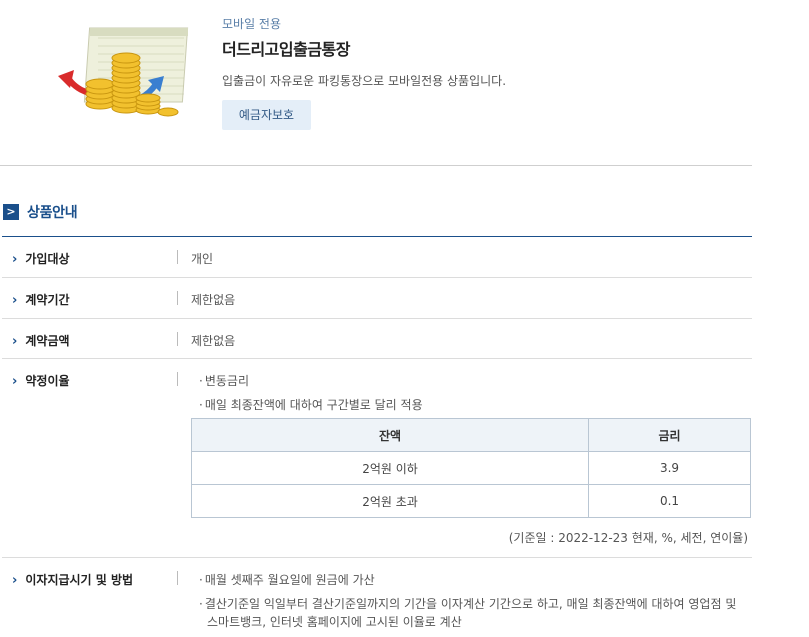 The height and width of the screenshot is (637, 809). I want to click on interest-bullet-continued: 스마트뱅크, 인터넷 홈페이지에 고시된 이율로 계산, so click(334, 621).